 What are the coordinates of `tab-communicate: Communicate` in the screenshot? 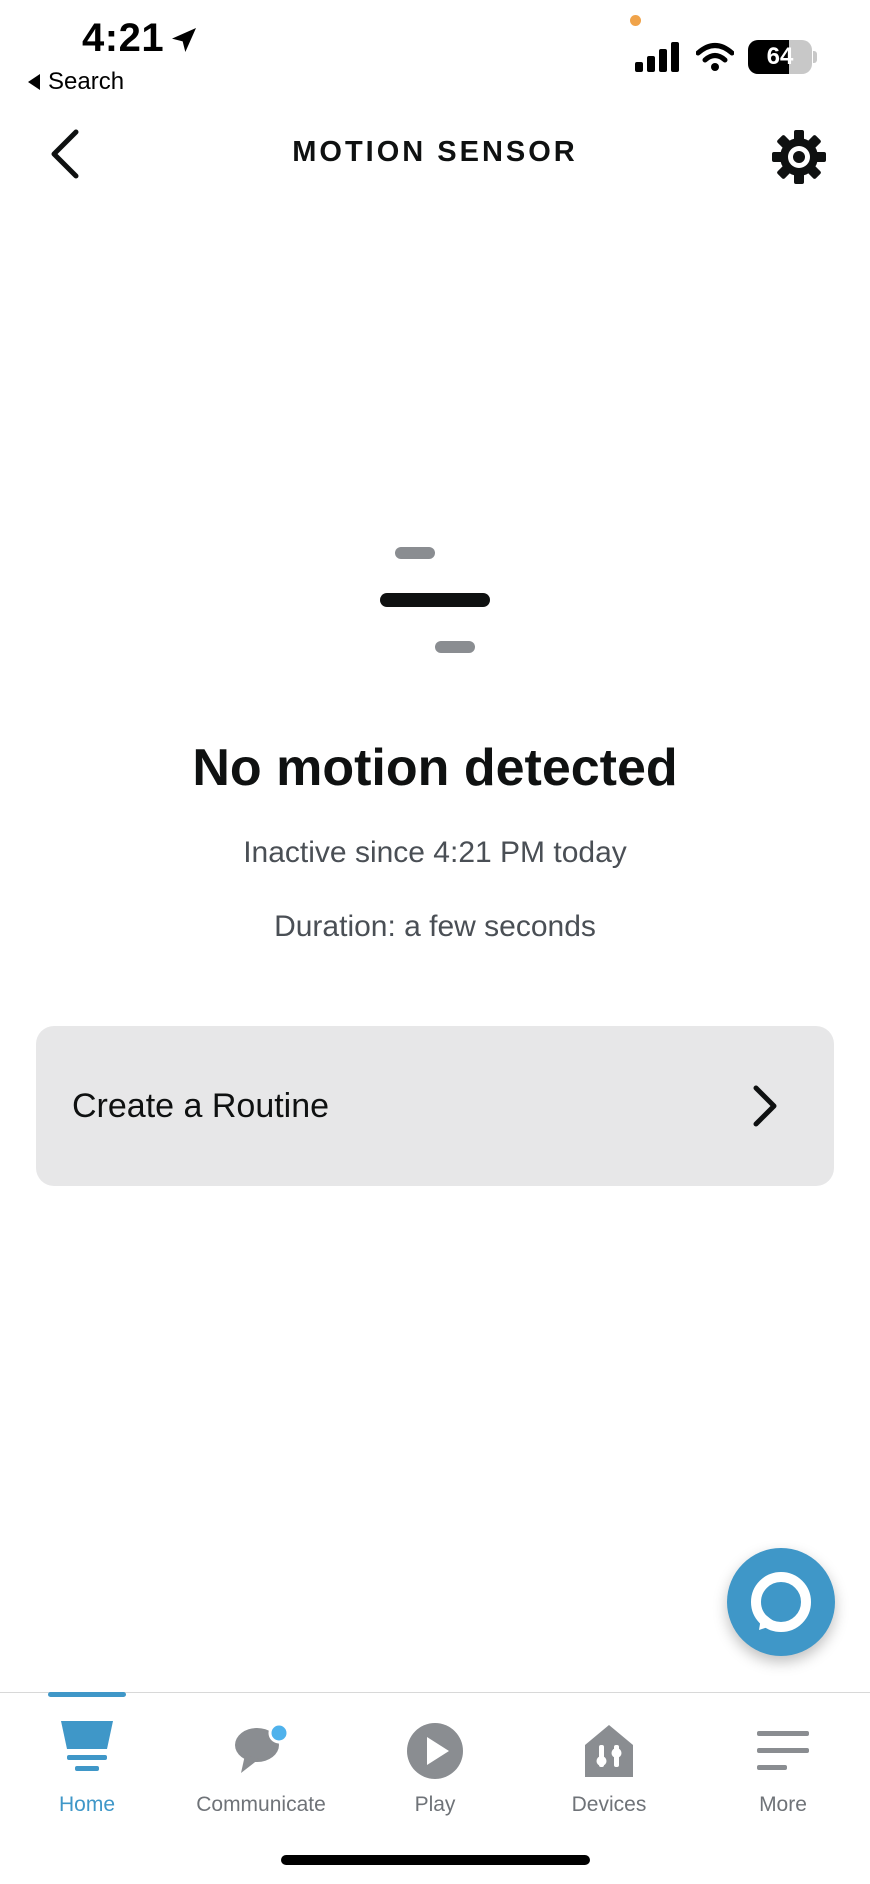 It's located at (261, 1765).